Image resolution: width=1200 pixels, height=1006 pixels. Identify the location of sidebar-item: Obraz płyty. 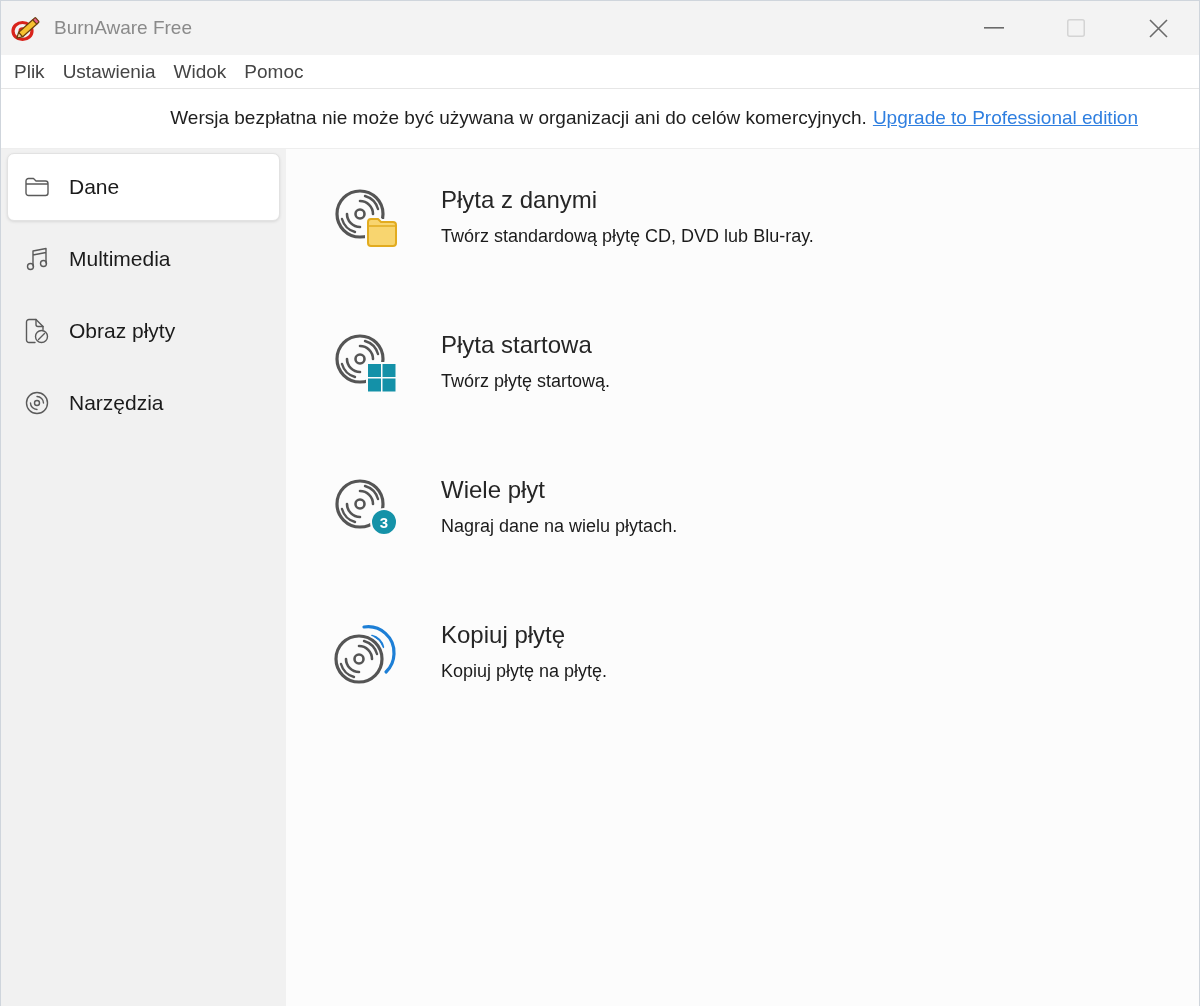
(143, 331).